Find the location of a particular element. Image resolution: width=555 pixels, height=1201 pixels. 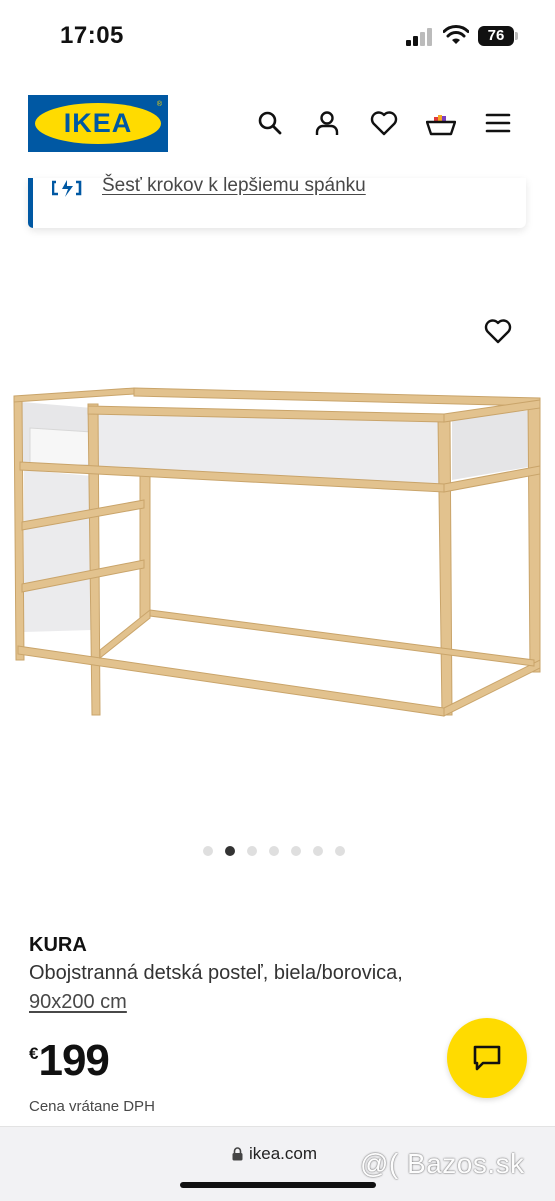

banner-link: Šesť krokov k lepšiemu spánku is located at coordinates (234, 186).